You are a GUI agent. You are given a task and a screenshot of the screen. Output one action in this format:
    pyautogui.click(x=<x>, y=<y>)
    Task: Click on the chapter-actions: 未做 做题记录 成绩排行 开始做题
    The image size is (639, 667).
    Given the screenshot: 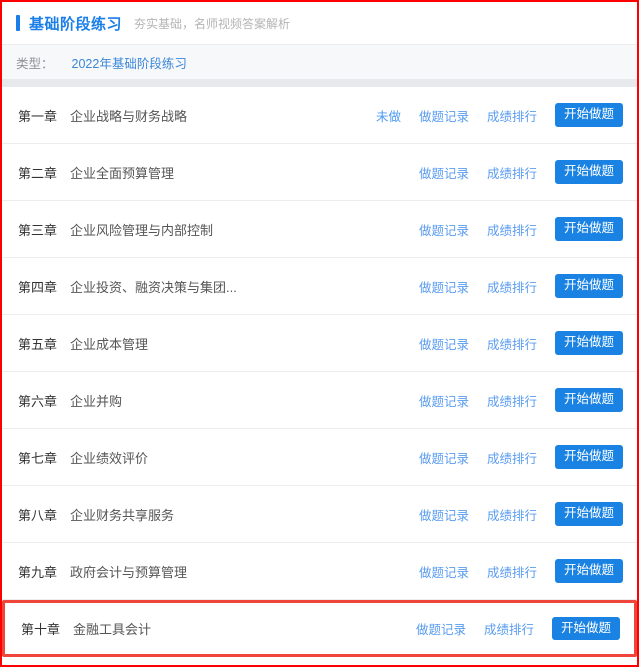 What is the action you would take?
    pyautogui.click(x=499, y=115)
    